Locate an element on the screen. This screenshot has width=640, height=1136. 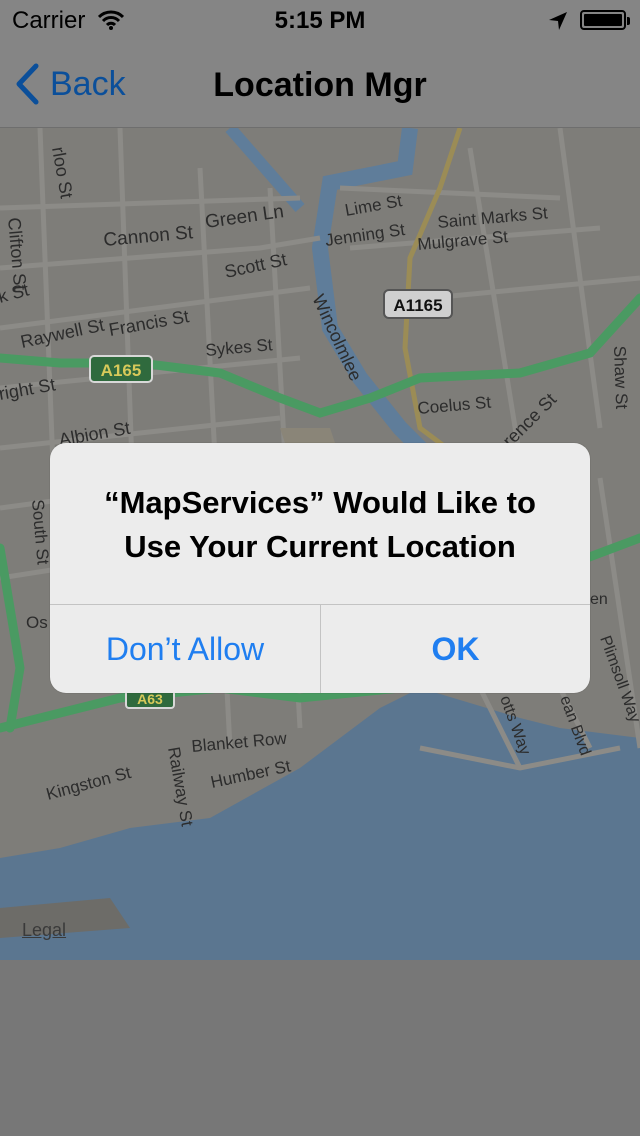
legal-link: Legal is located at coordinates (44, 930).